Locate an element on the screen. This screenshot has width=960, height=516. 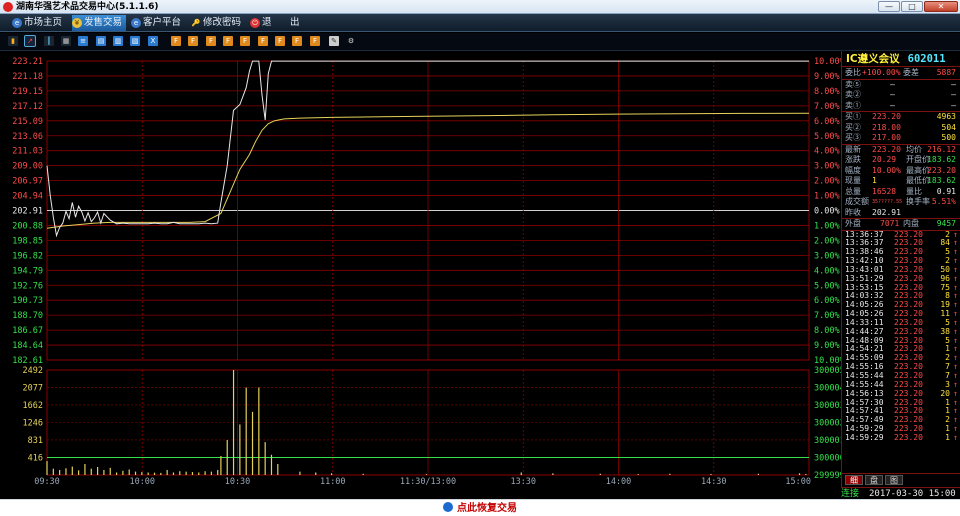
ie-icon: e is located at coordinates (17, 23).